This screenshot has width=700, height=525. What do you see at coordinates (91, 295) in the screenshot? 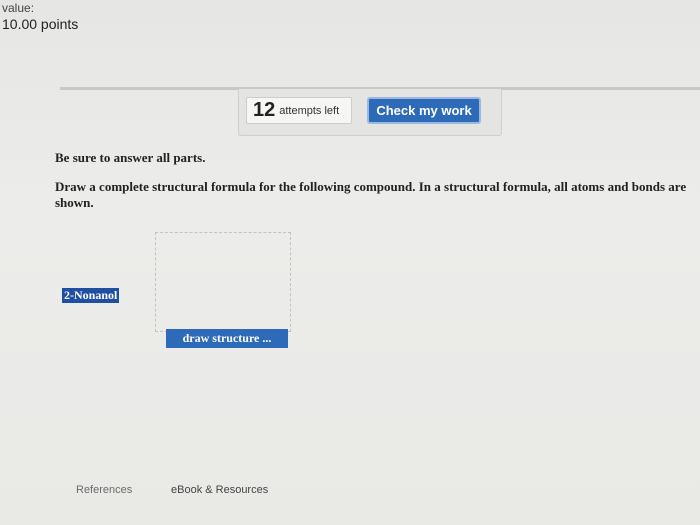
I see `compound-name: 2-Nonanol` at bounding box center [91, 295].